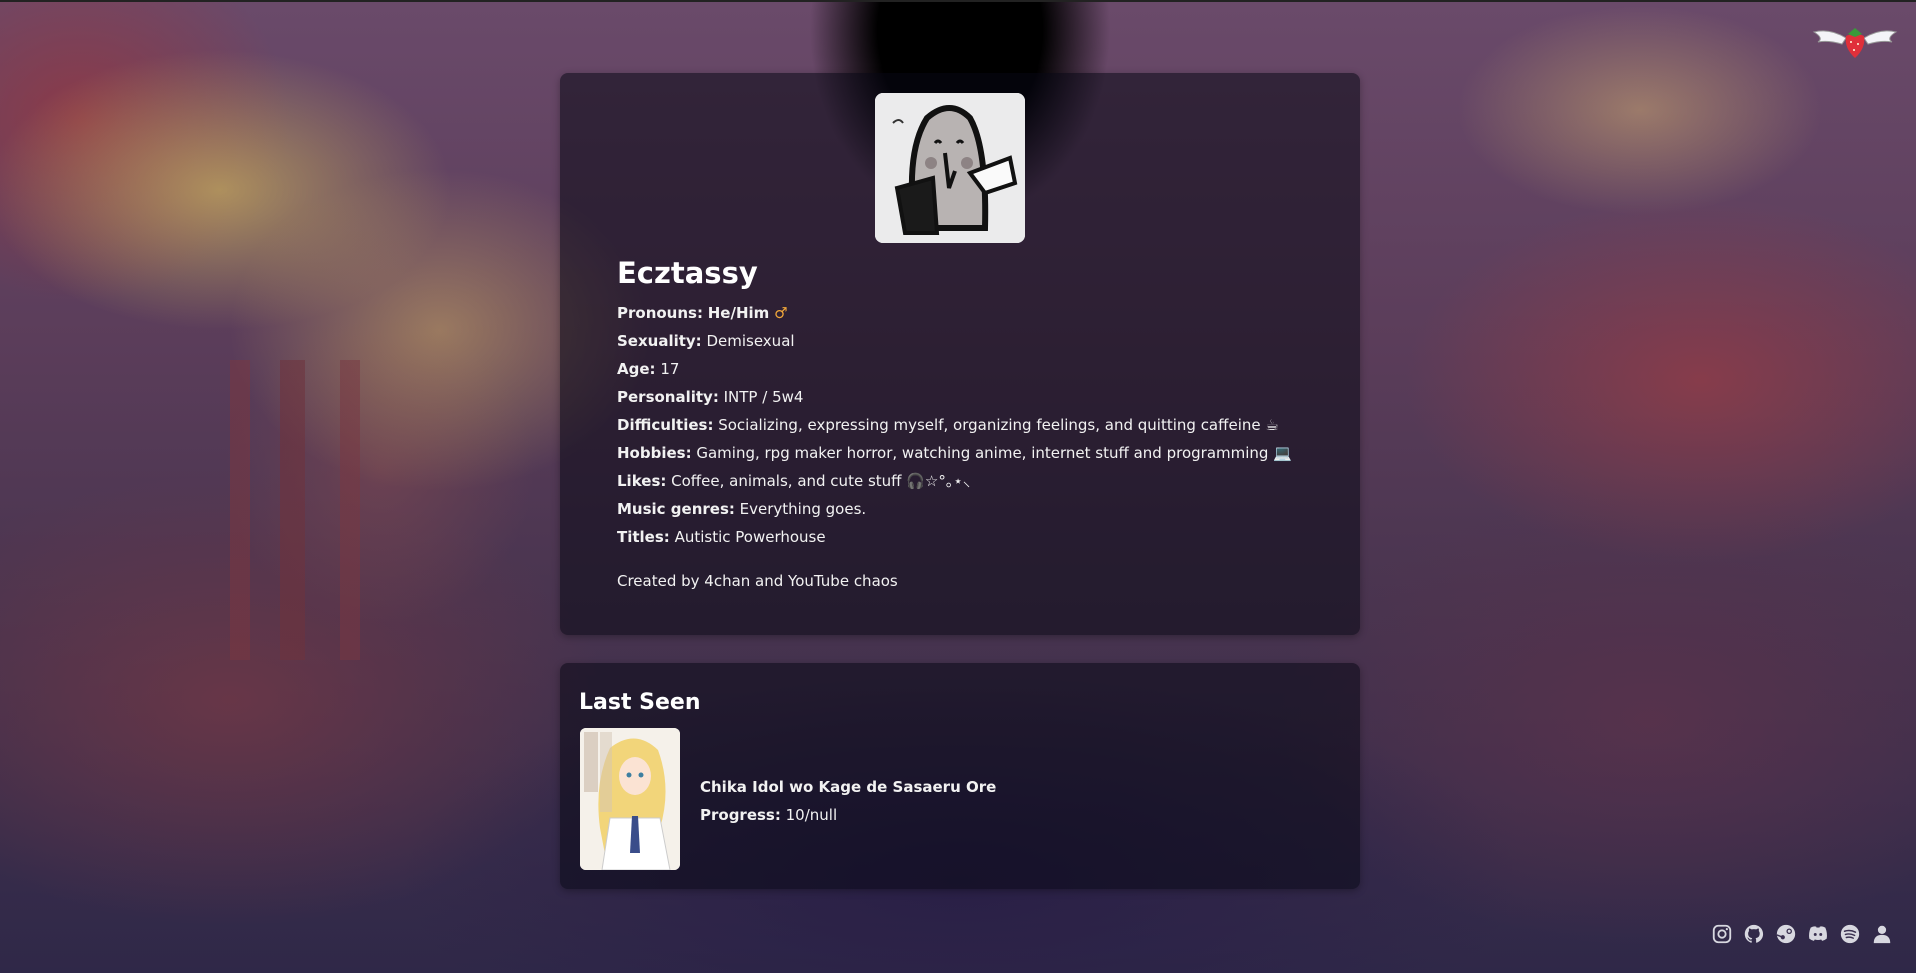 Image resolution: width=1916 pixels, height=973 pixels. What do you see at coordinates (763, 397) in the screenshot?
I see `field-value: INTP / 5w4` at bounding box center [763, 397].